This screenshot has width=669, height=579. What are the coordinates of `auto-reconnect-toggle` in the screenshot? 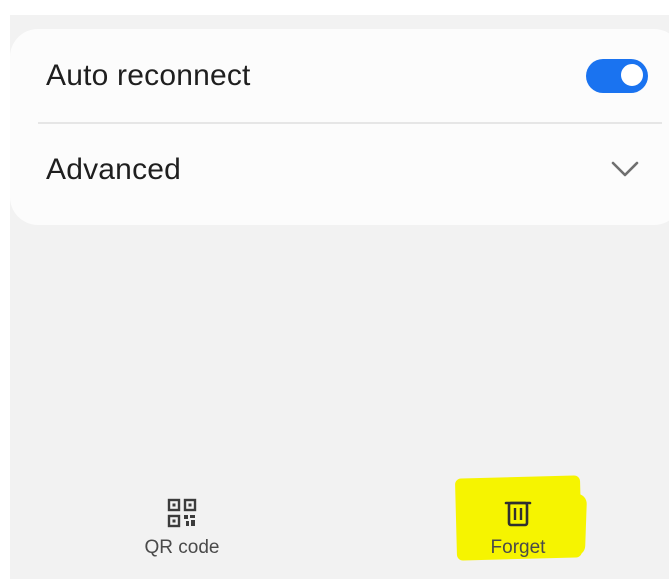 It's located at (617, 76).